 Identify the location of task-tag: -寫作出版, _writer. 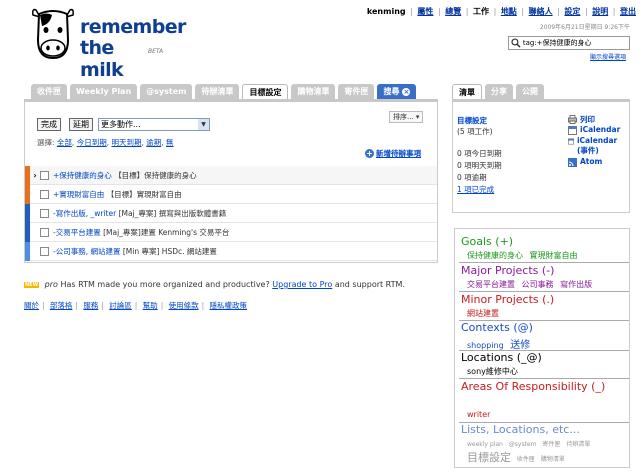
(84, 213).